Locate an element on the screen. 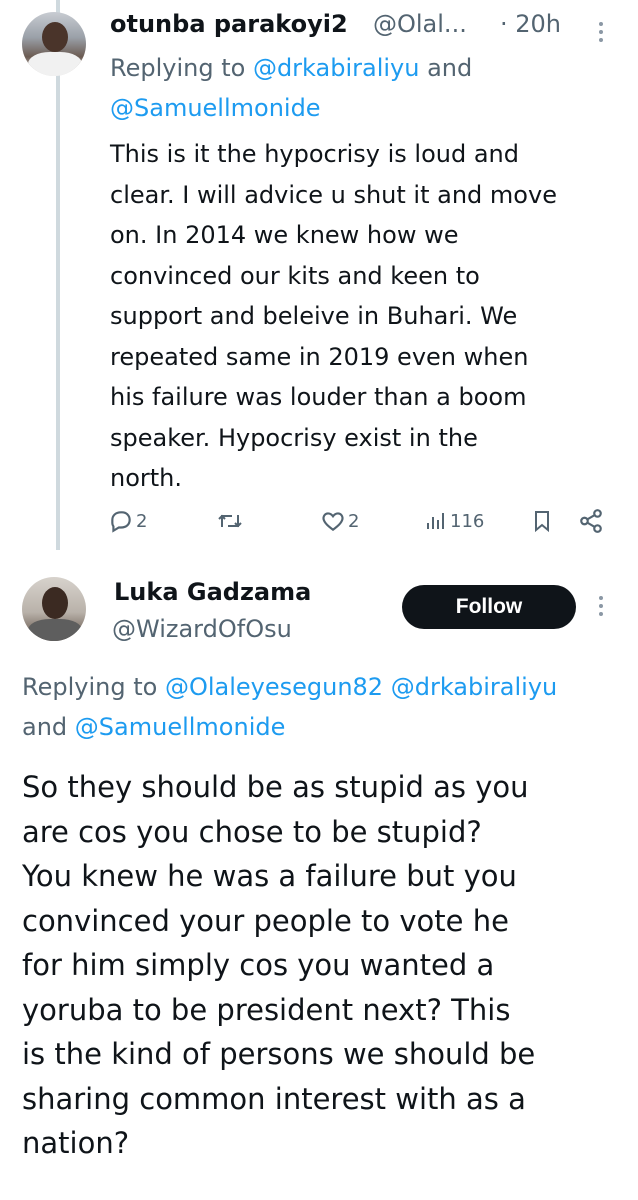 The height and width of the screenshot is (1200, 638). author-name: otunba parakoyi2 is located at coordinates (229, 24).